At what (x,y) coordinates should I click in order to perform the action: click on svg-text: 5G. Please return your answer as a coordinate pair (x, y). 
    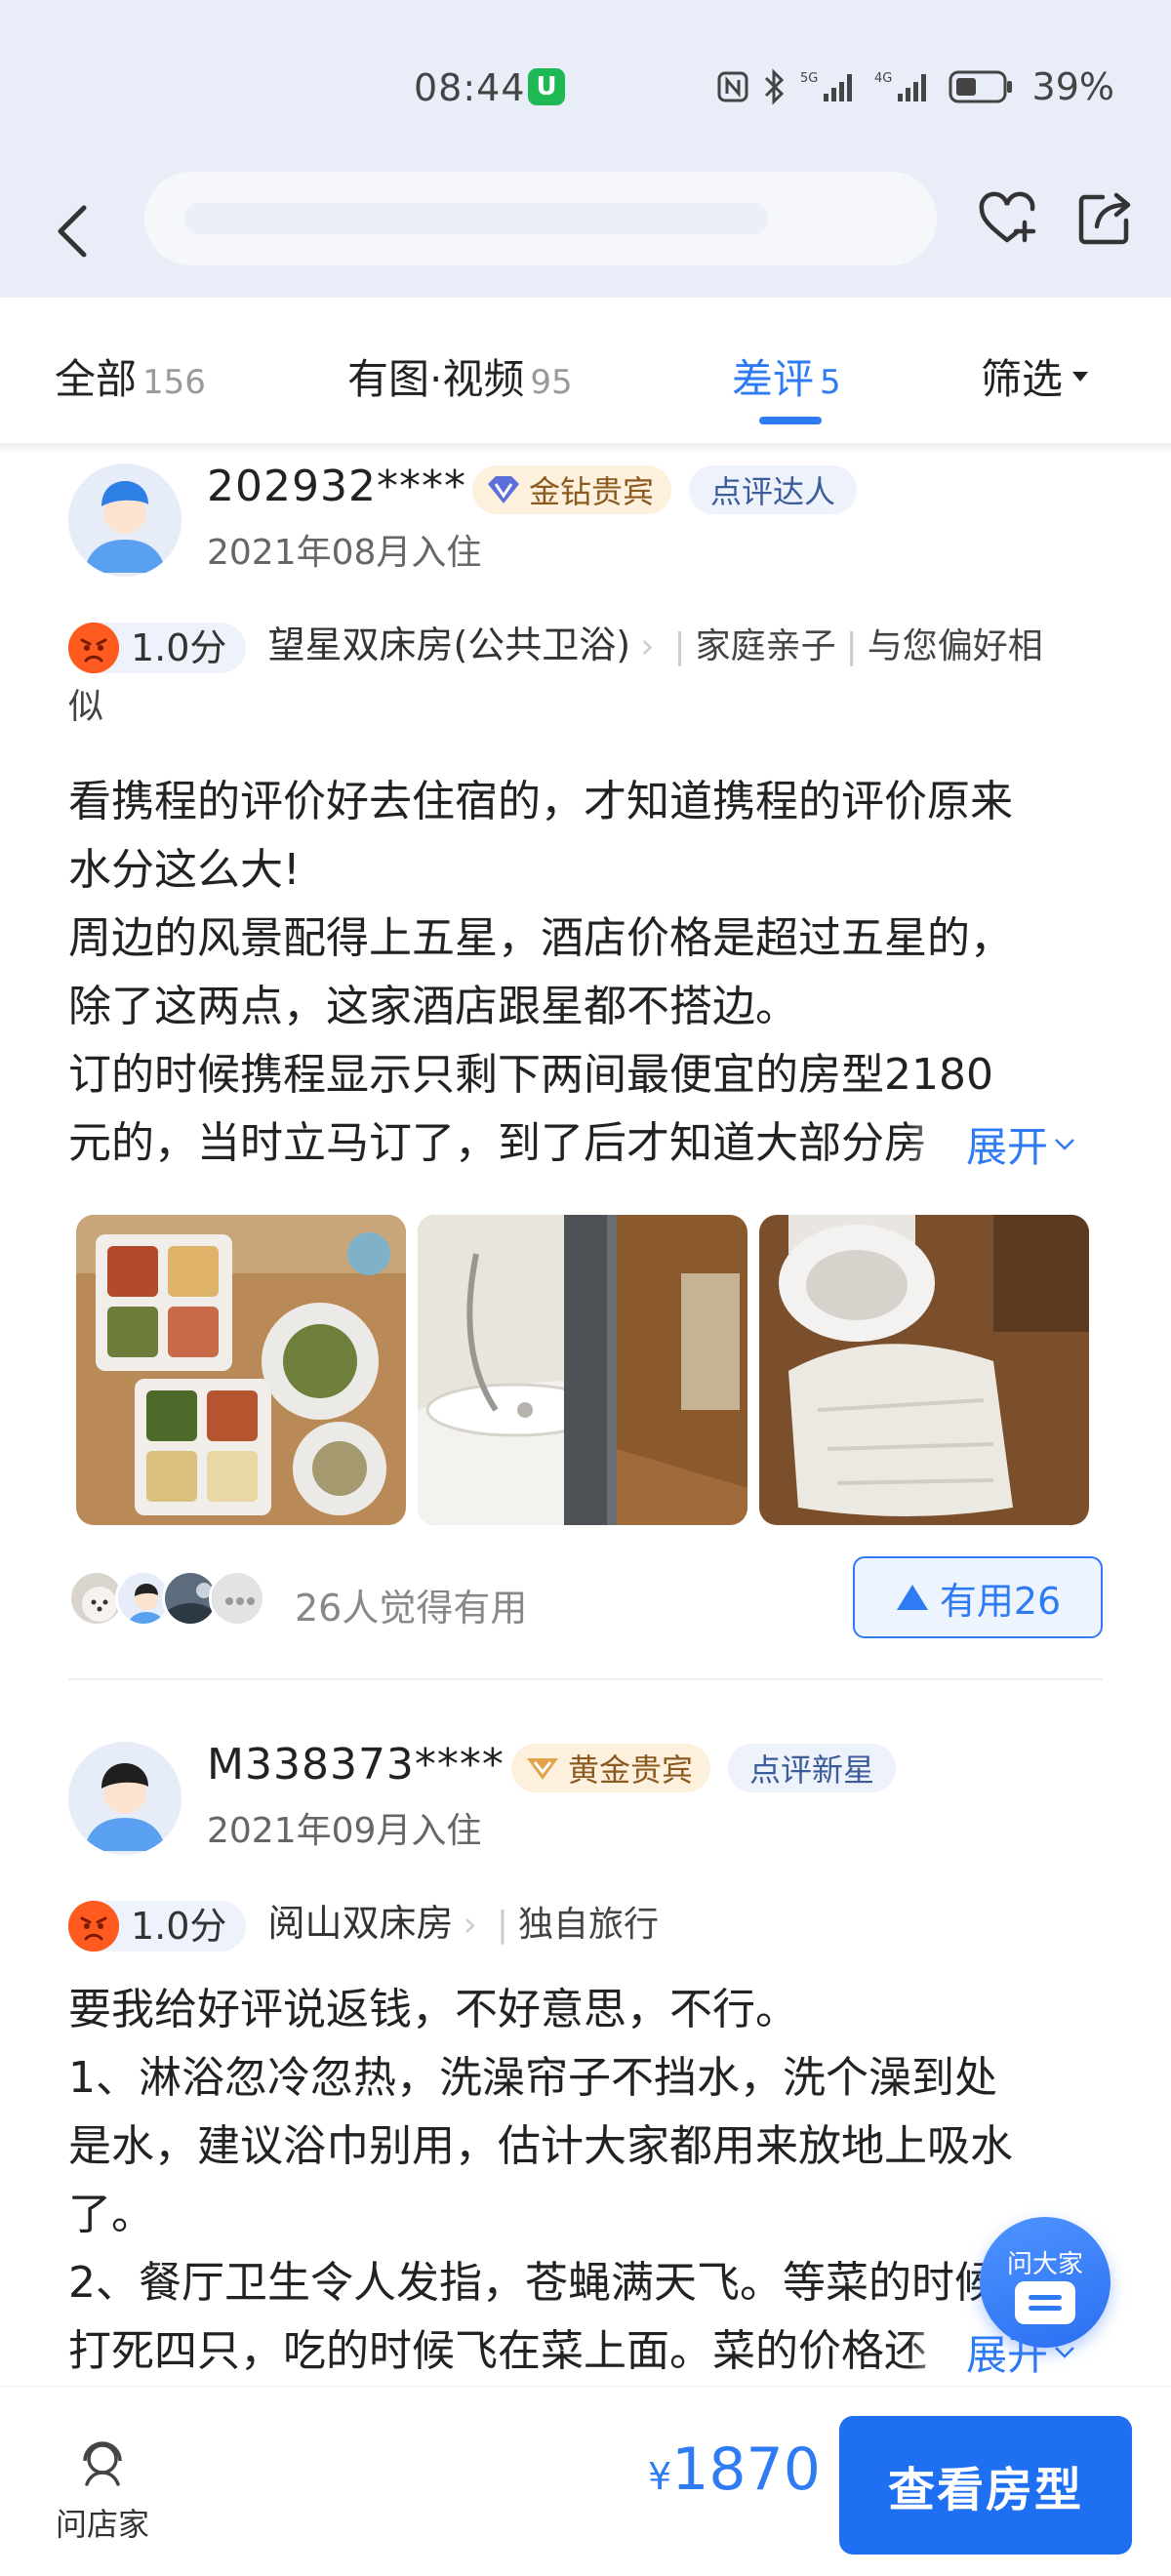
    Looking at the image, I should click on (809, 78).